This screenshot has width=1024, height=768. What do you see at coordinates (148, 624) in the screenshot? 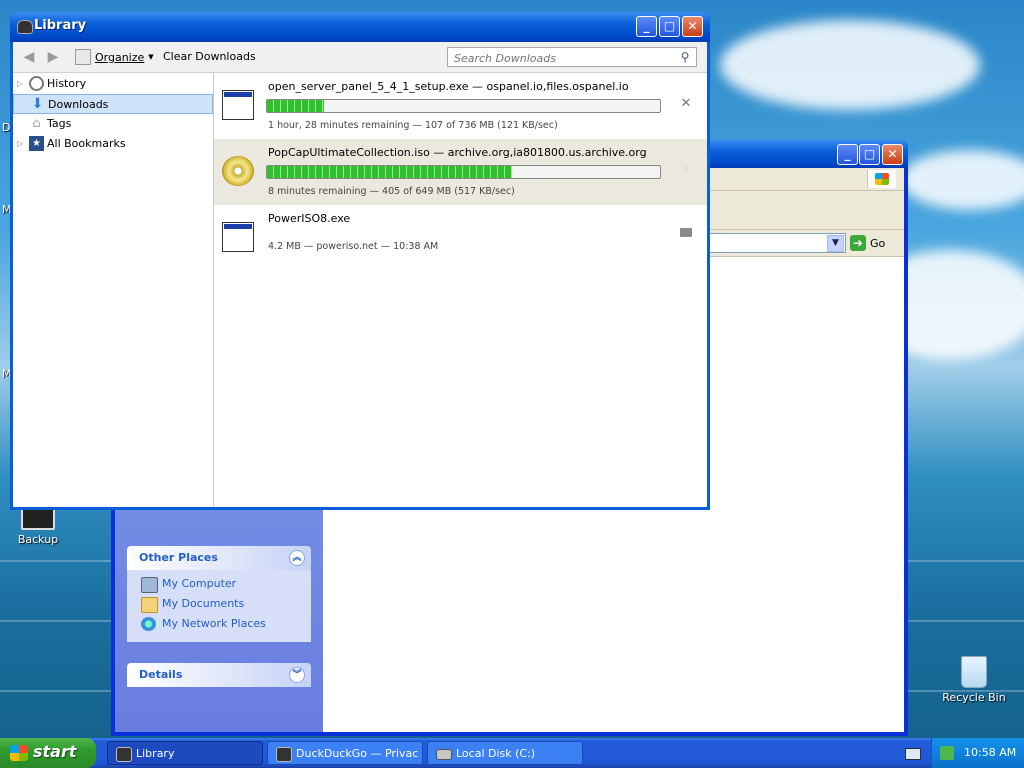
I see `network-globe-icon` at bounding box center [148, 624].